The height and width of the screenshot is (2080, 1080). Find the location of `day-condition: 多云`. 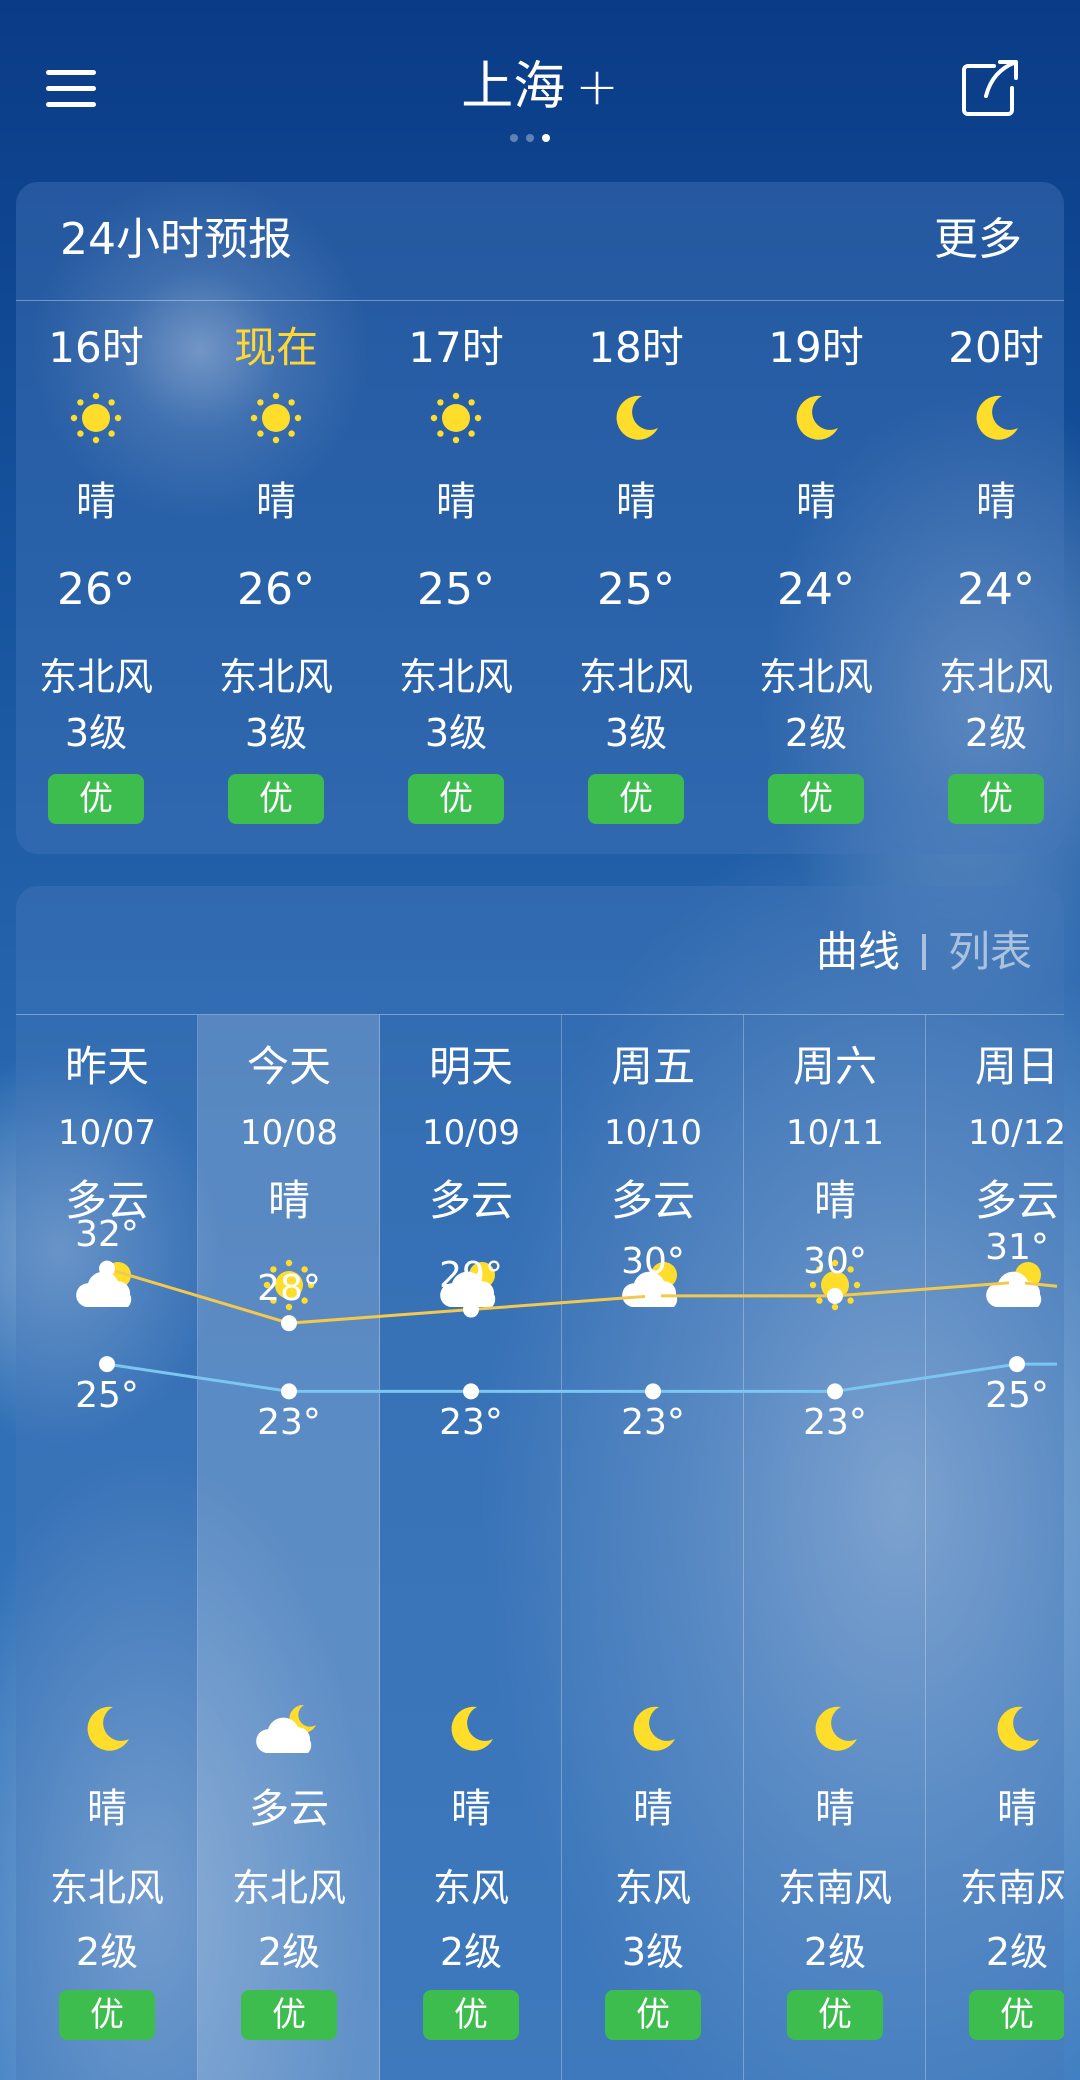

day-condition: 多云 is located at coordinates (1016, 1200).